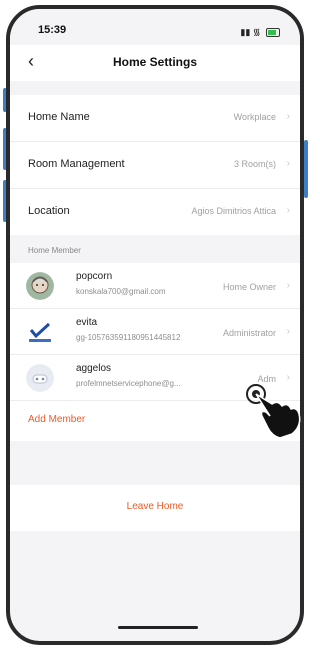 This screenshot has width=320, height=655. Describe the element at coordinates (273, 411) in the screenshot. I see `tap-gesture-hand-icon` at that location.